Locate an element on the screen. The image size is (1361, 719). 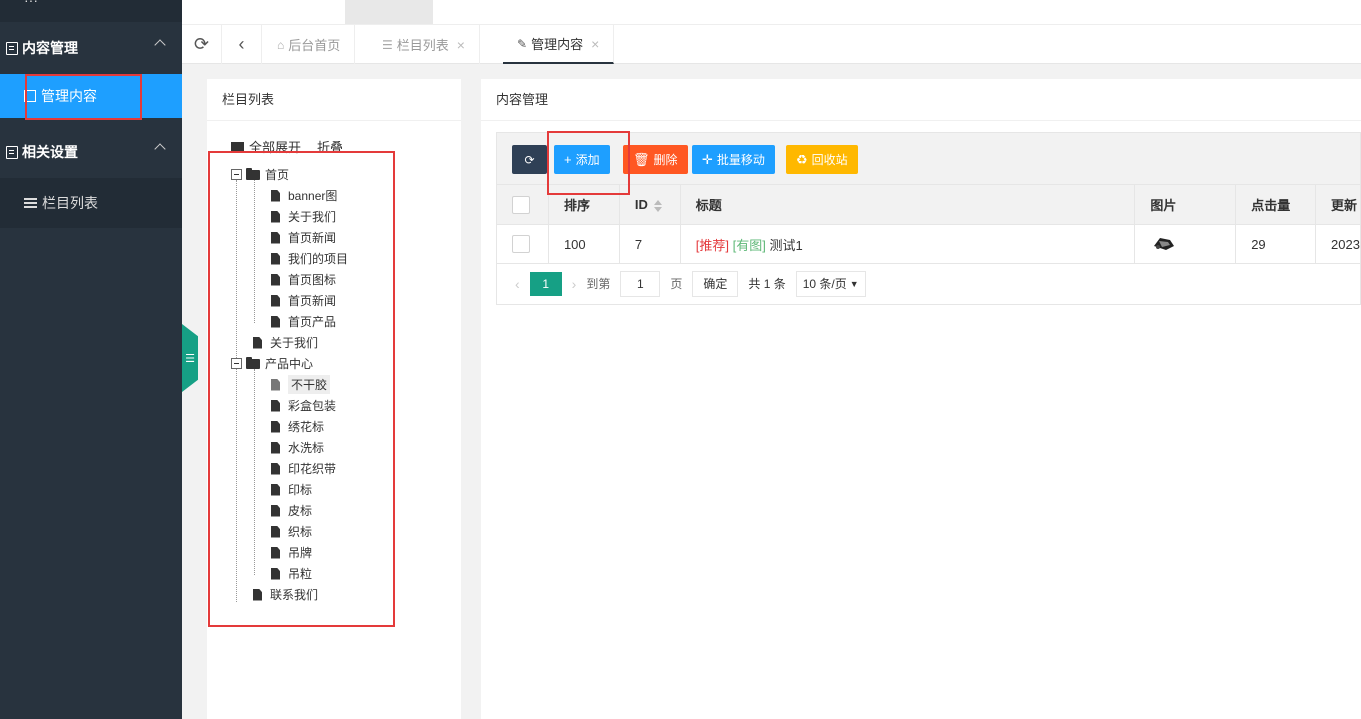
sidebar: ··· 内容管理 管理内容 相关设置 栏目列表 is located at coordinates (91, 359).